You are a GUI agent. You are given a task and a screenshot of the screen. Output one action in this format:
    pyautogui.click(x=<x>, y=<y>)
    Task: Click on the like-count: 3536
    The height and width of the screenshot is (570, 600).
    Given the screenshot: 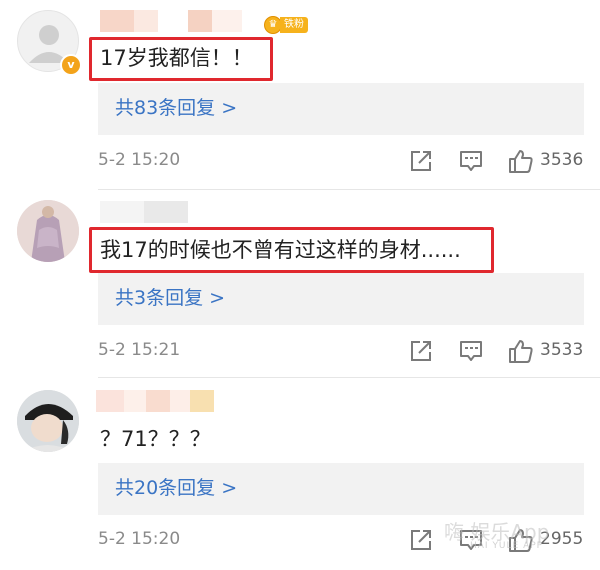 What is the action you would take?
    pyautogui.click(x=562, y=160)
    